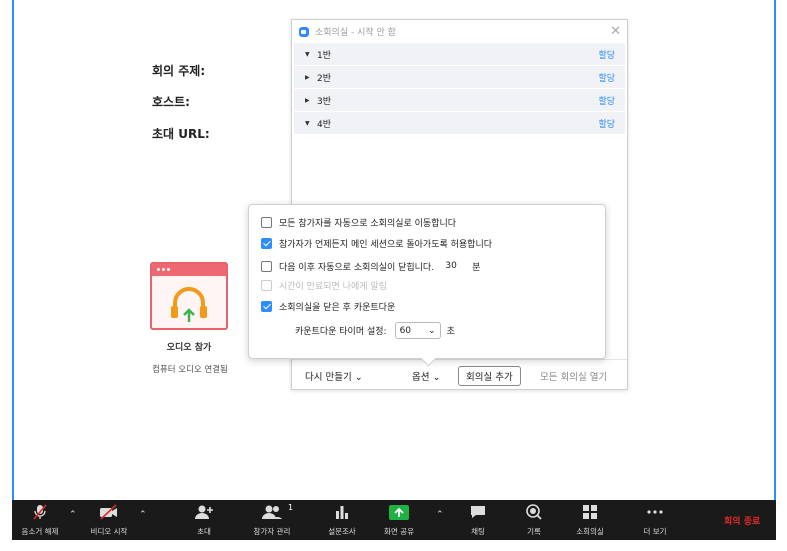 The height and width of the screenshot is (551, 787). Describe the element at coordinates (189, 304) in the screenshot. I see `headphones-upload-icon` at that location.